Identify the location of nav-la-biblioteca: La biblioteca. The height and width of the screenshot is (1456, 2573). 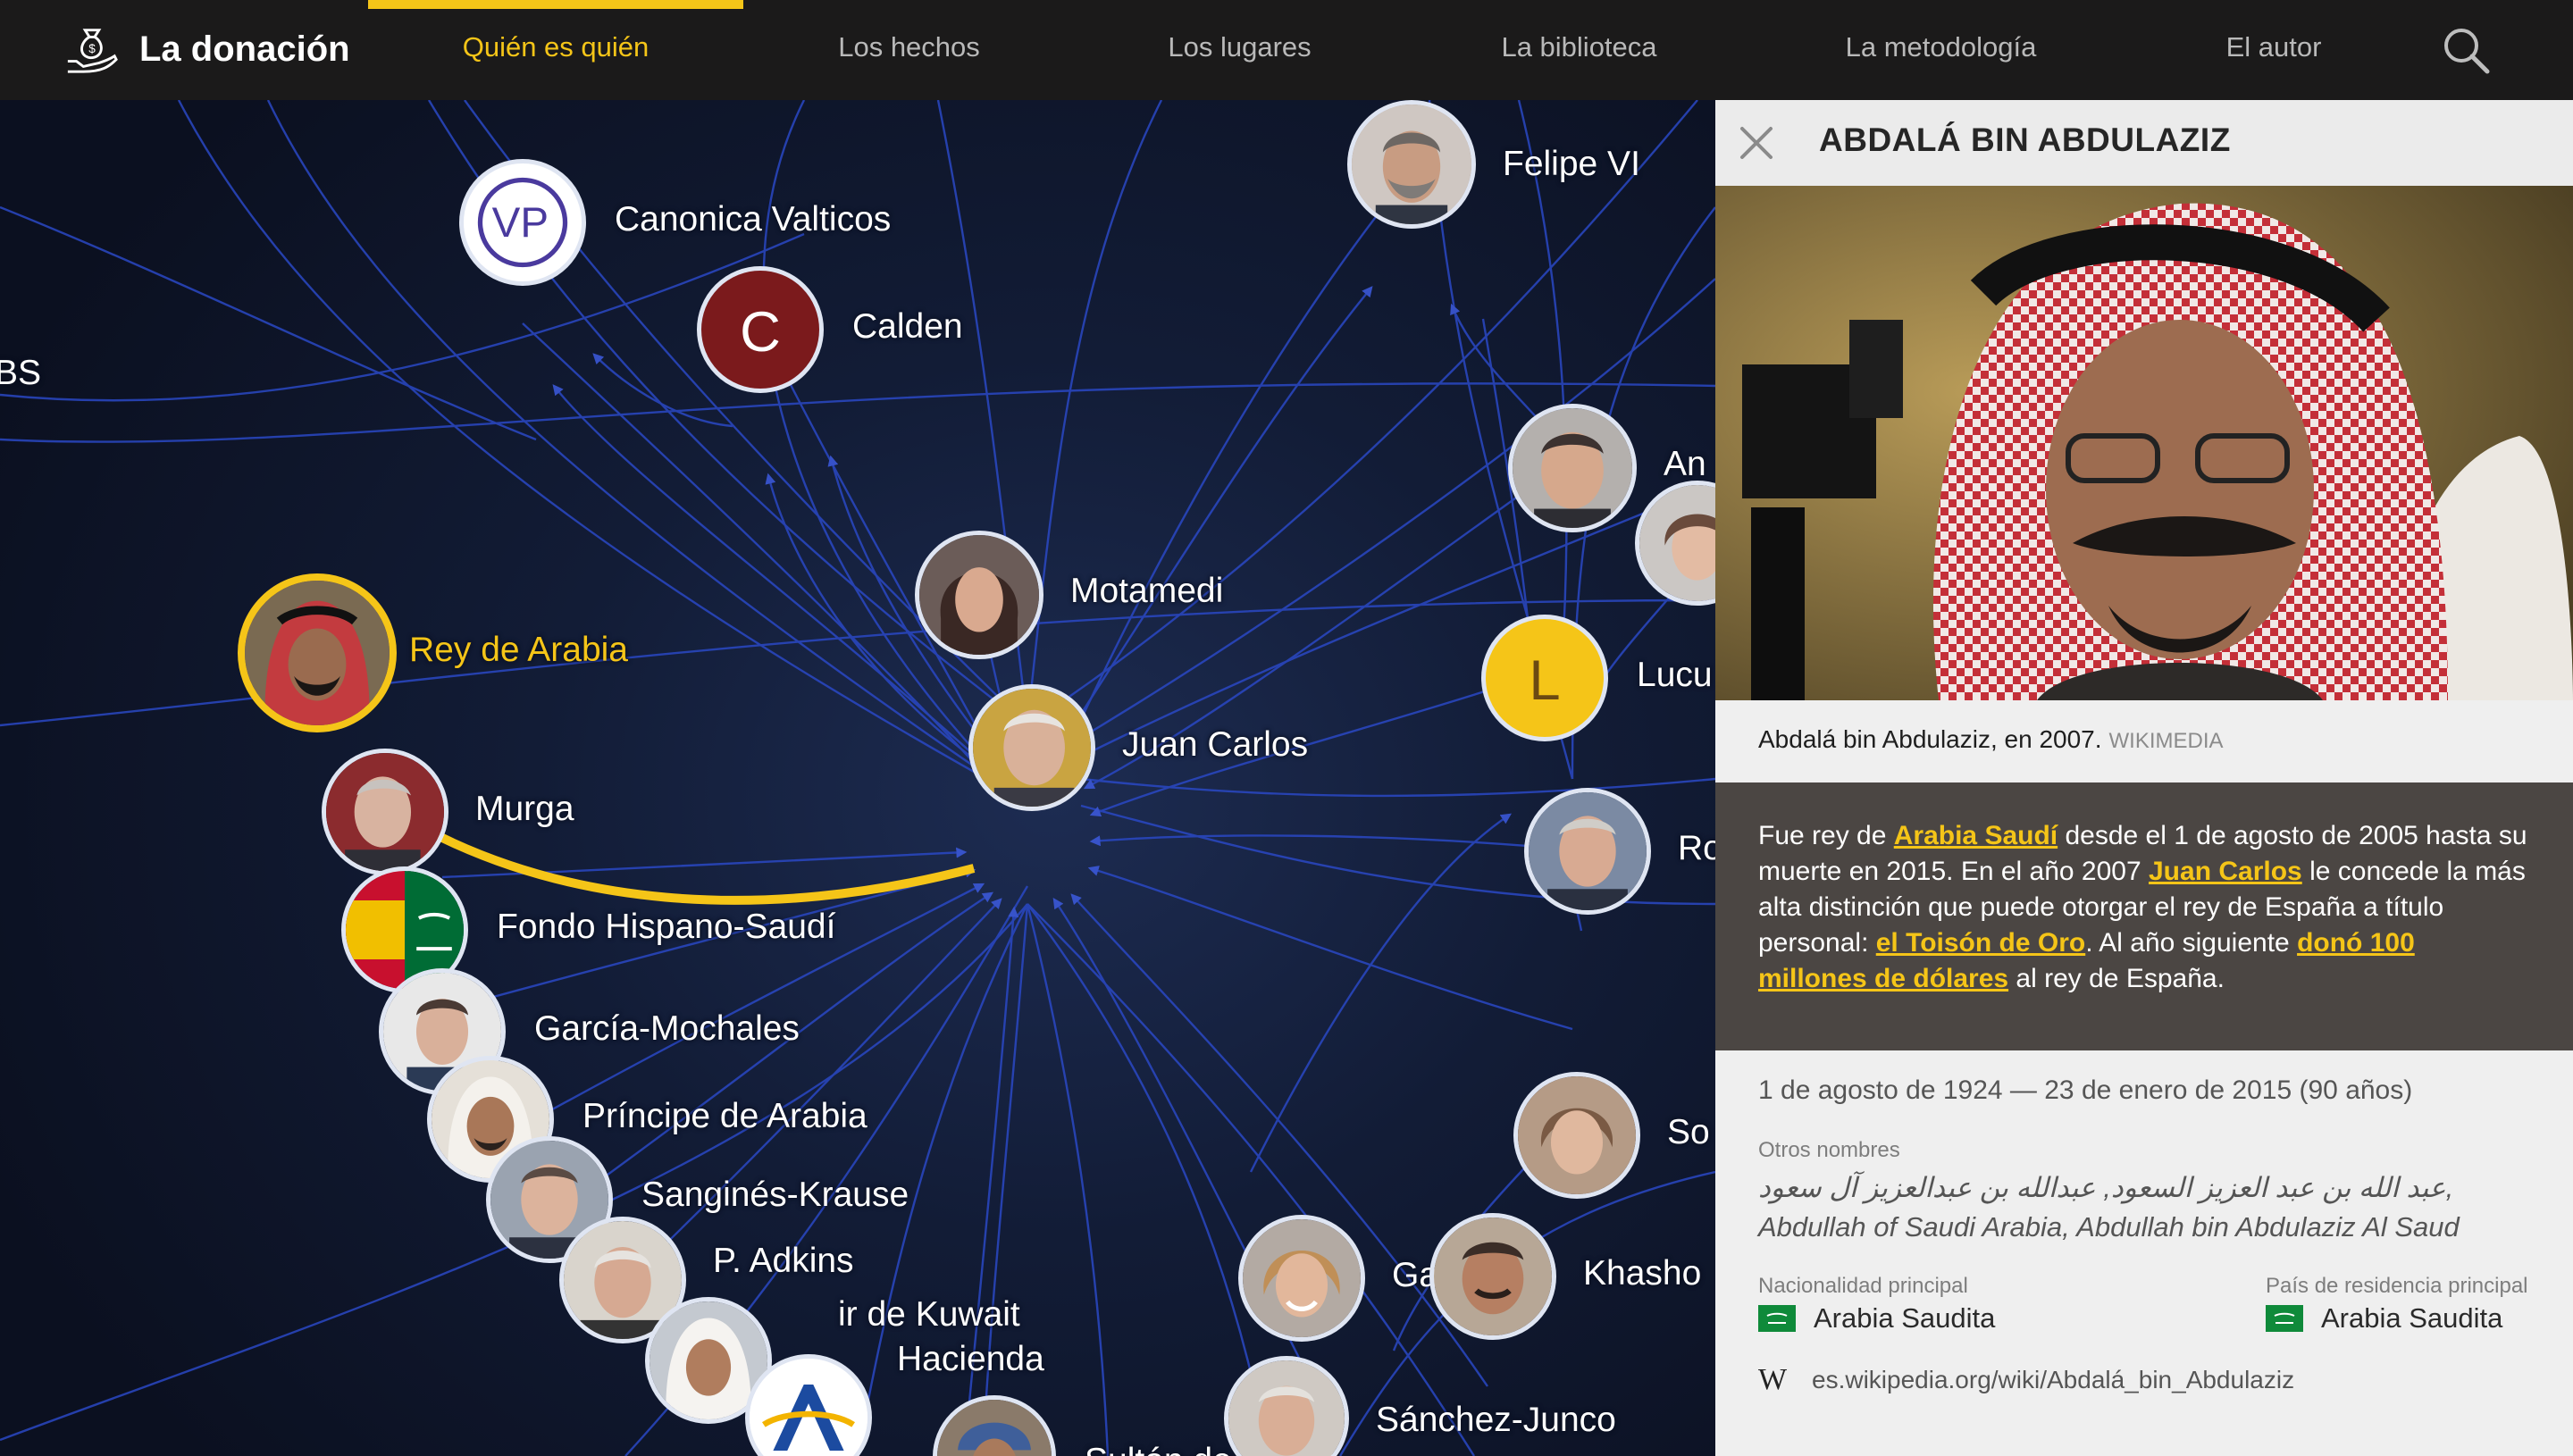
(1579, 50).